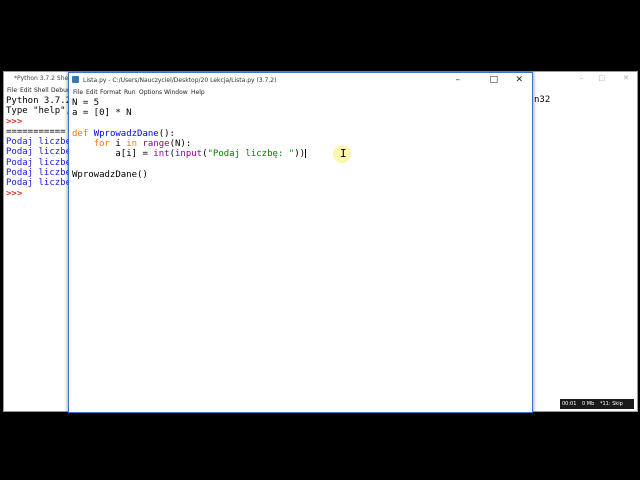  Describe the element at coordinates (611, 404) in the screenshot. I see `status-skip: *11: Skip` at that location.